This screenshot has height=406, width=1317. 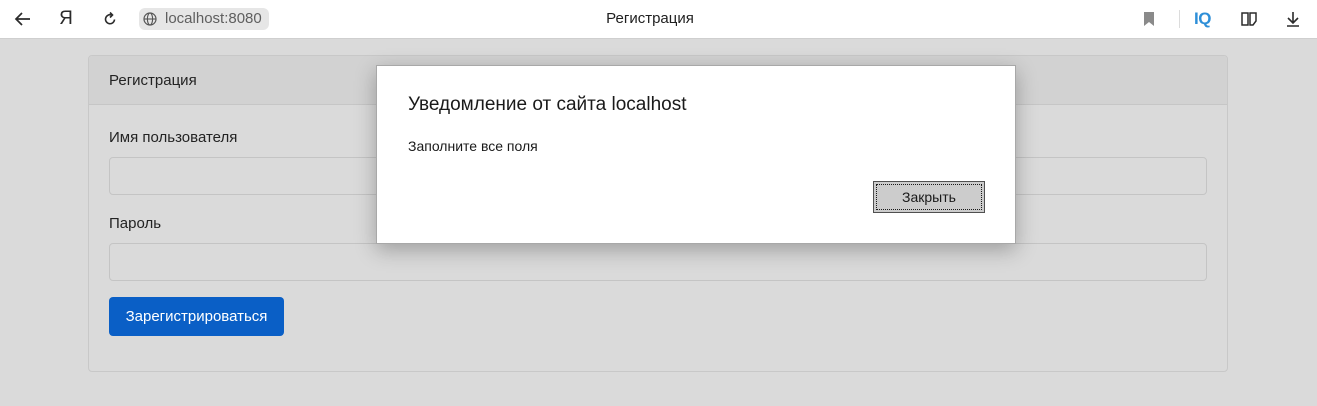 What do you see at coordinates (650, 18) in the screenshot?
I see `tab-title: Регистрация` at bounding box center [650, 18].